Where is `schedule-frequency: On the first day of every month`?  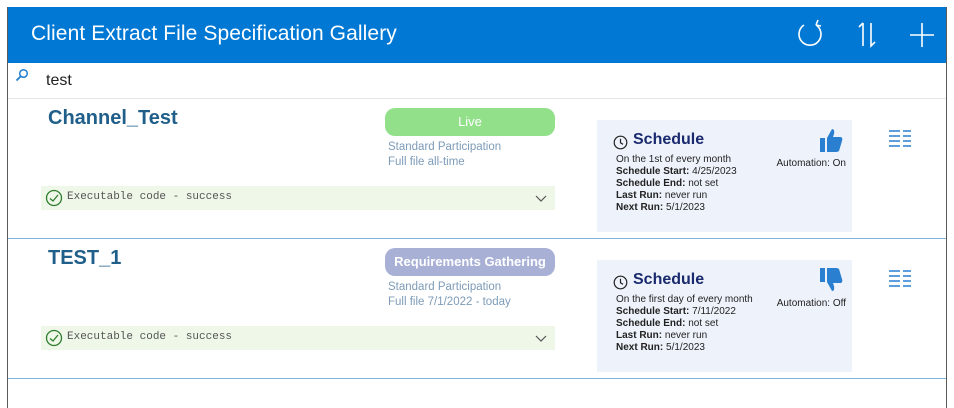
schedule-frequency: On the first day of every month is located at coordinates (684, 299).